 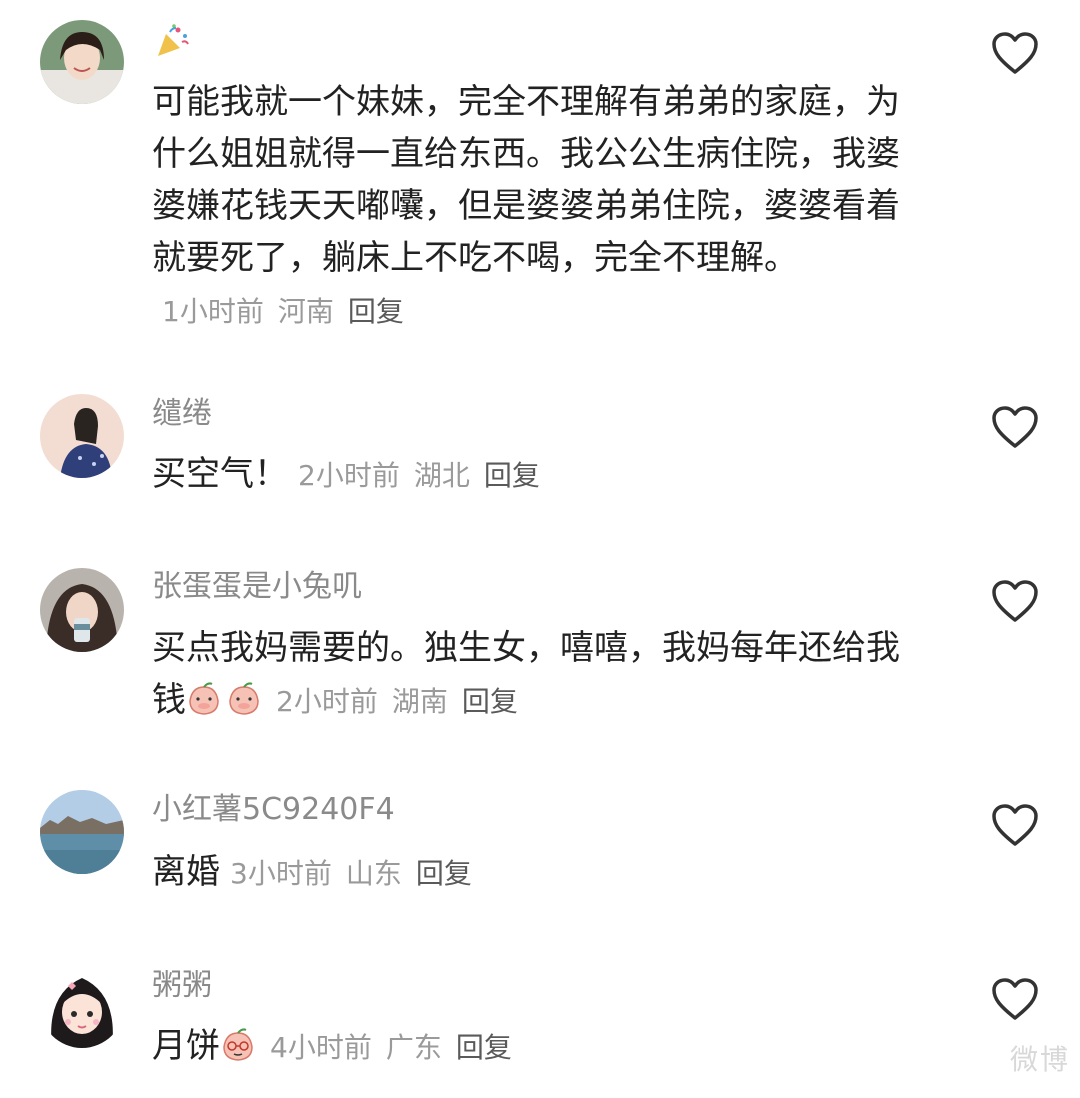 What do you see at coordinates (257, 587) in the screenshot?
I see `username: 张蛋蛋是小兔叽` at bounding box center [257, 587].